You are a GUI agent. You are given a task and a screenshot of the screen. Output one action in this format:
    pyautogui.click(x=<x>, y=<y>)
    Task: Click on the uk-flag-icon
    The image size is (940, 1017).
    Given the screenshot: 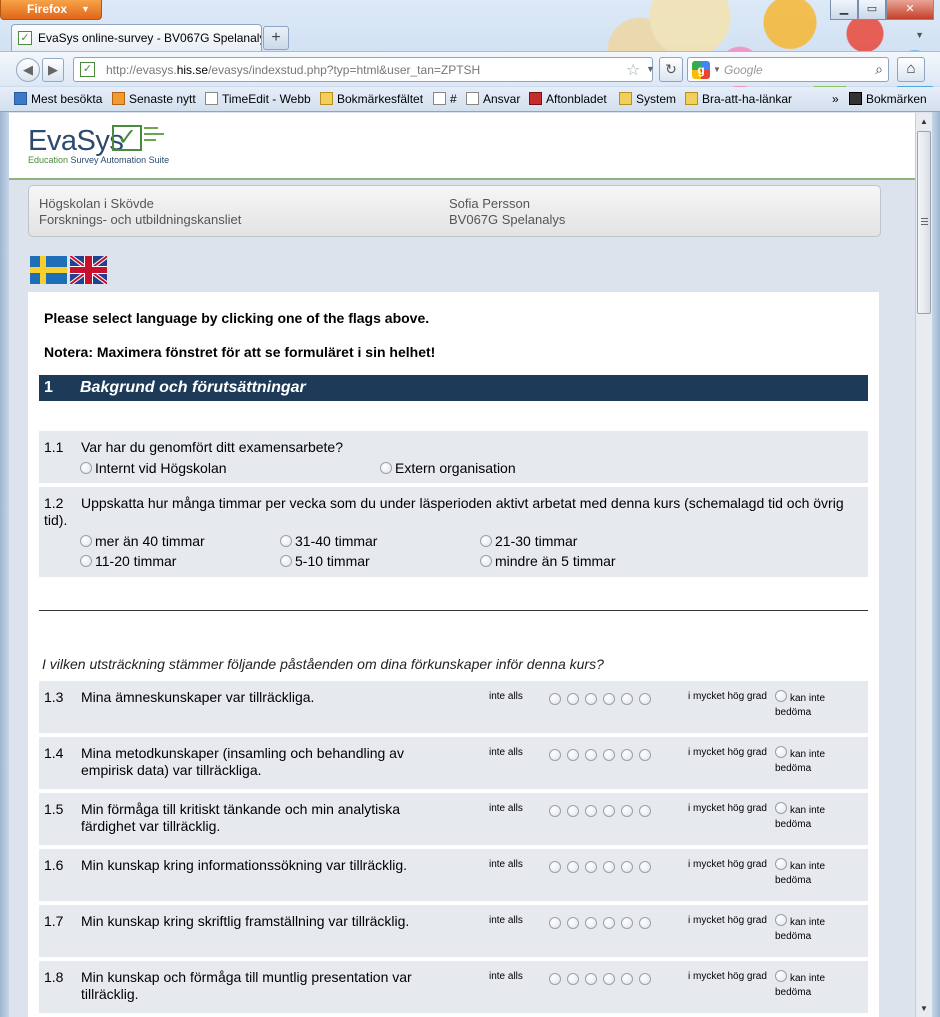 What is the action you would take?
    pyautogui.click(x=88, y=270)
    